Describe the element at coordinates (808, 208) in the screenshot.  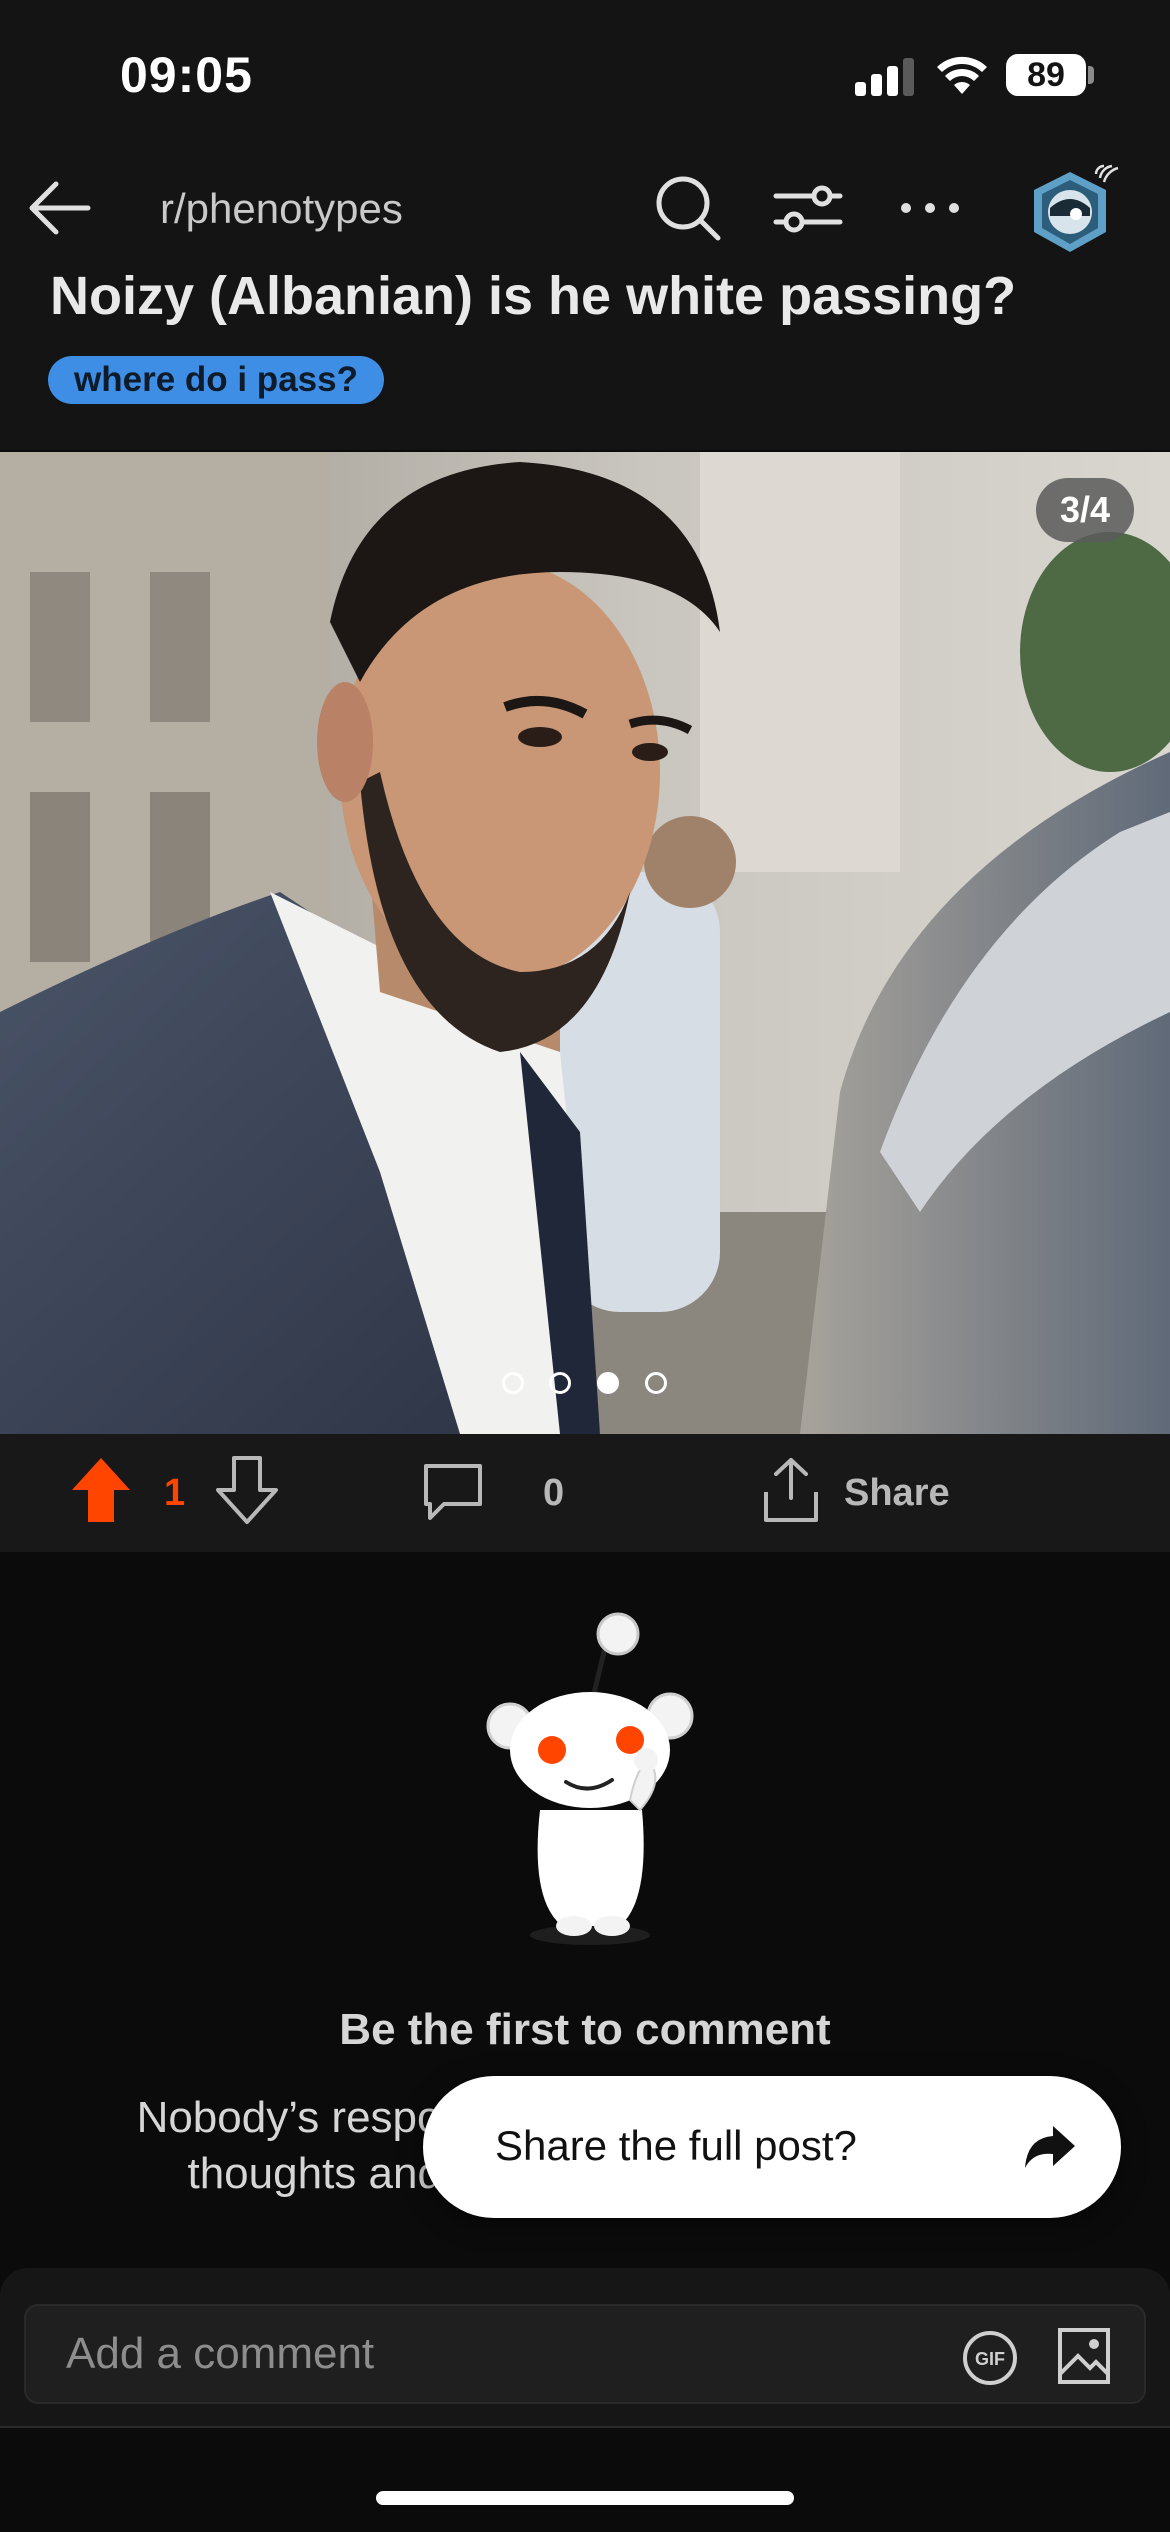
I see `filter-icon` at that location.